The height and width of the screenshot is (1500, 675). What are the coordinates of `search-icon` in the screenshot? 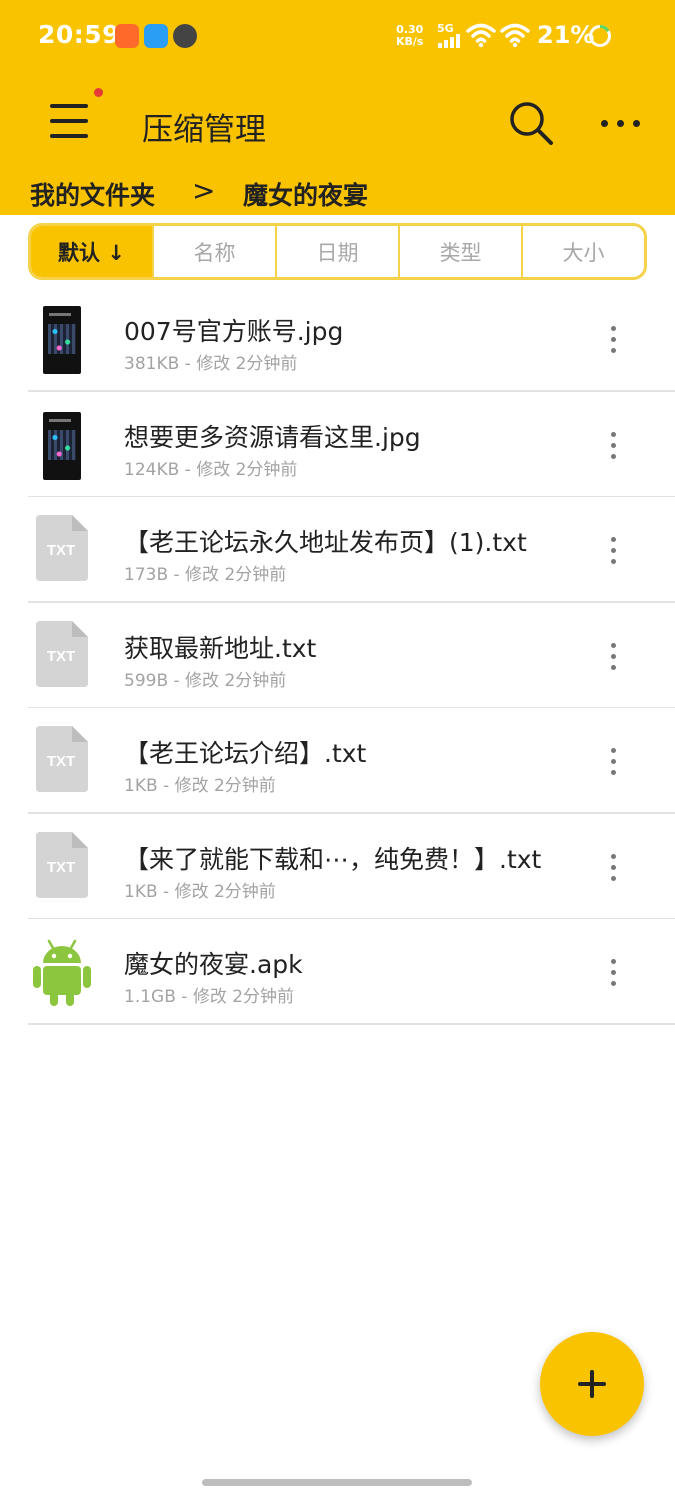 It's located at (531, 123).